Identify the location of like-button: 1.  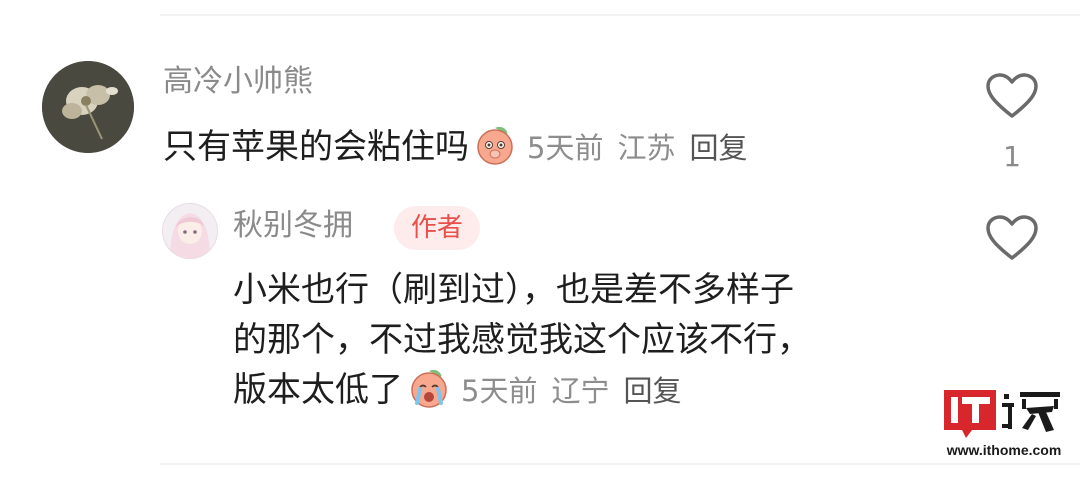
(1012, 123).